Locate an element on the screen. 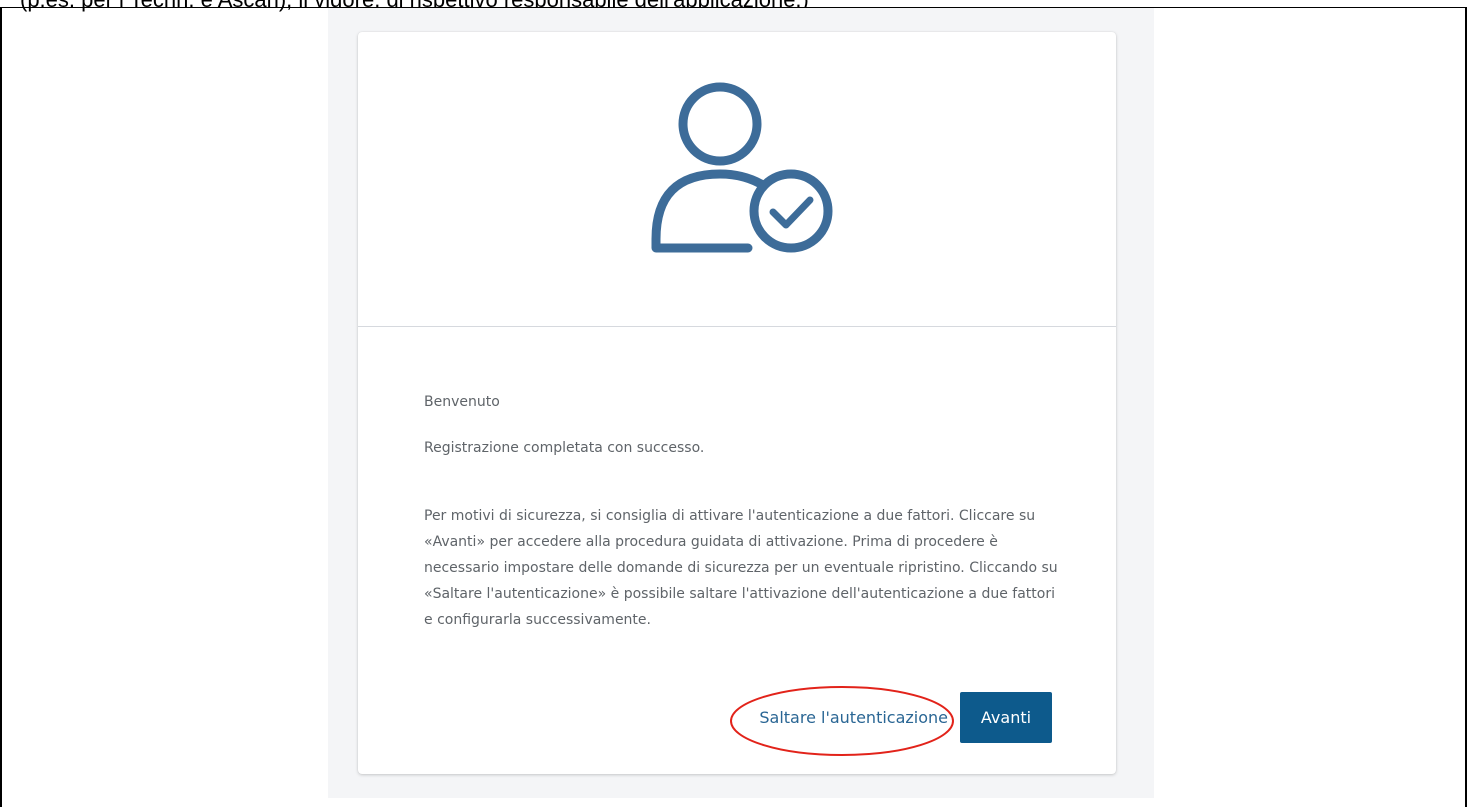  card-actions: Saltare l'autenticazione Avanti is located at coordinates (905, 717).